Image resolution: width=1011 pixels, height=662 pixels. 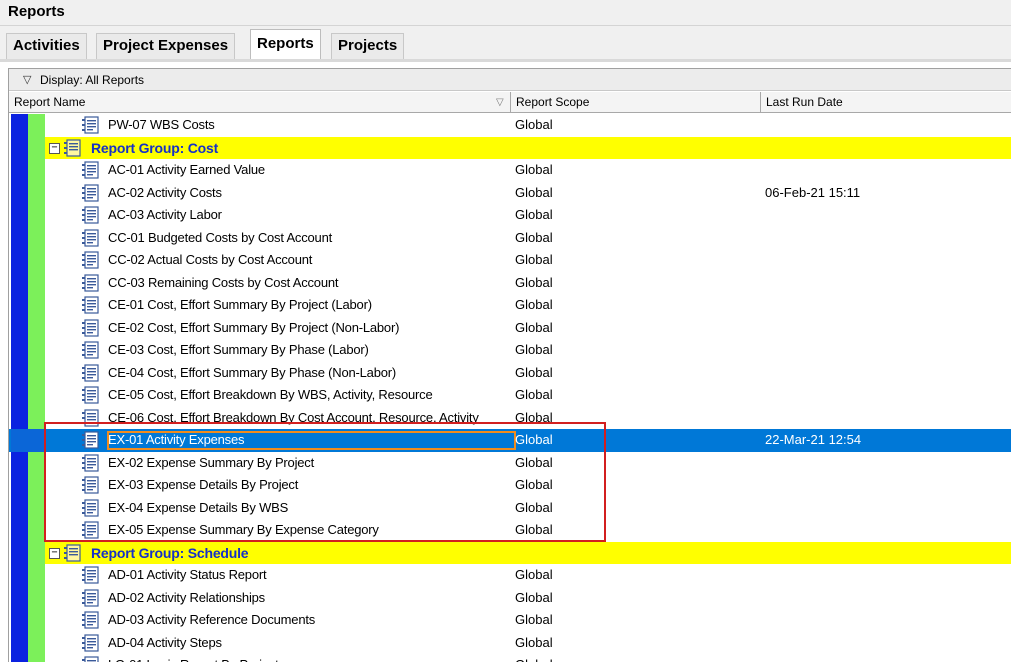 I want to click on column-header-label: Report Name, so click(x=50, y=102).